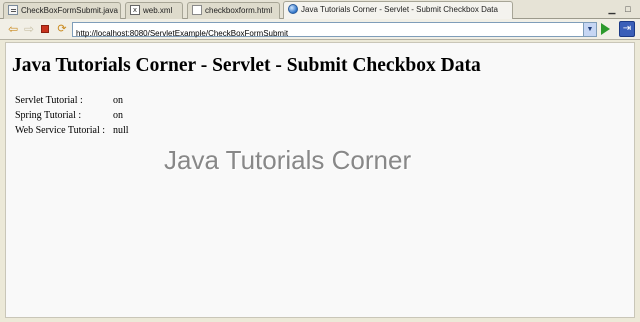  What do you see at coordinates (239, 10) in the screenshot?
I see `tab-label: checkboxform.html` at bounding box center [239, 10].